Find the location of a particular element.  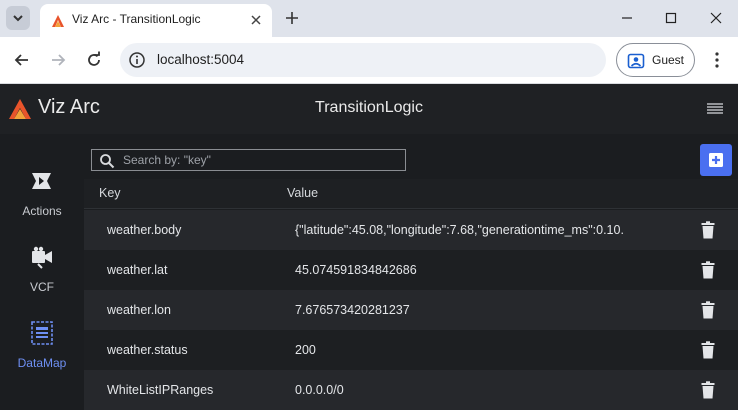

app-header: Viz Arc TransitionLogic is located at coordinates (369, 109).